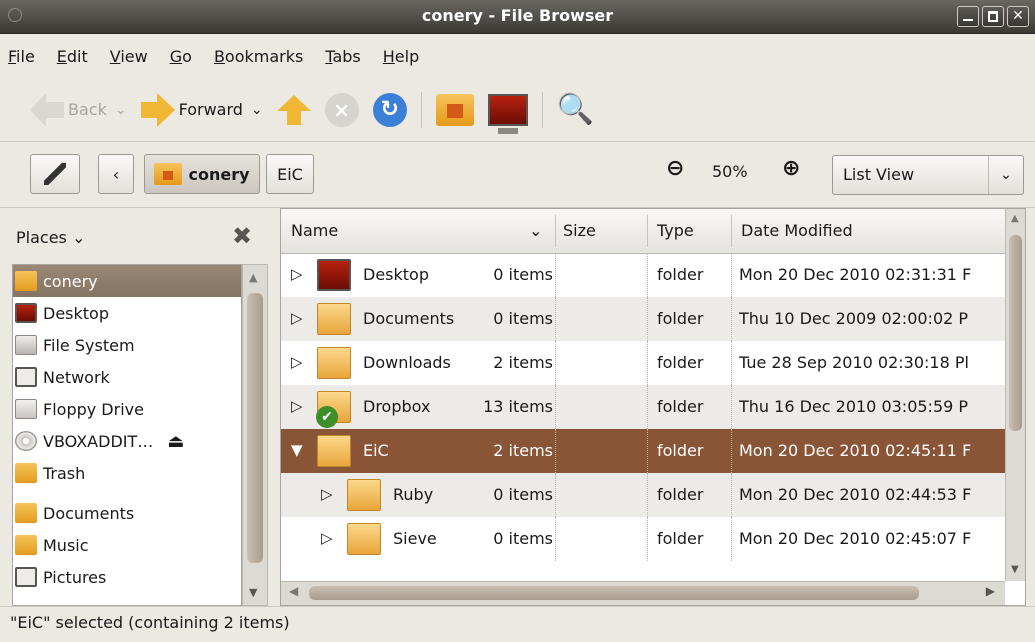  I want to click on titlebar: conery - File Browser ✕, so click(517, 17).